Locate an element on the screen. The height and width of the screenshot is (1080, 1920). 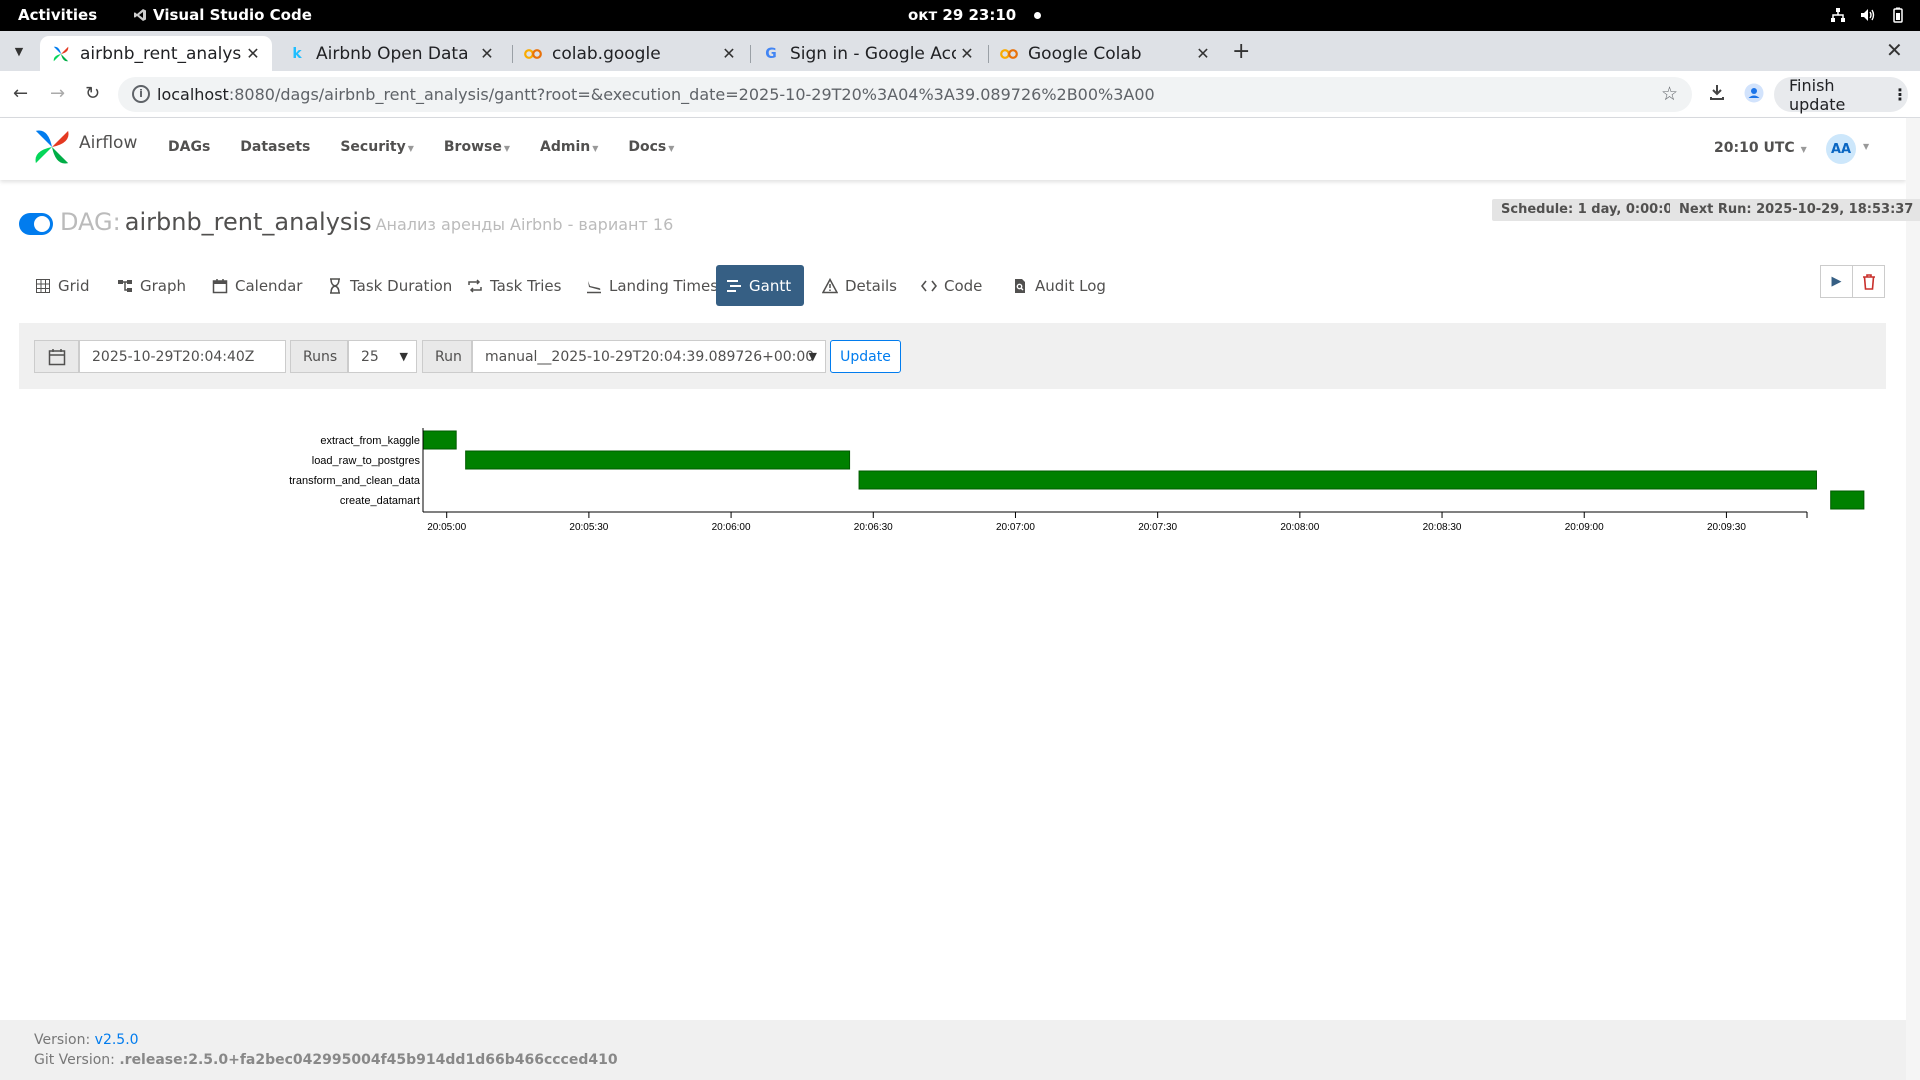
tab-search-button: ▼ is located at coordinates (19, 51).